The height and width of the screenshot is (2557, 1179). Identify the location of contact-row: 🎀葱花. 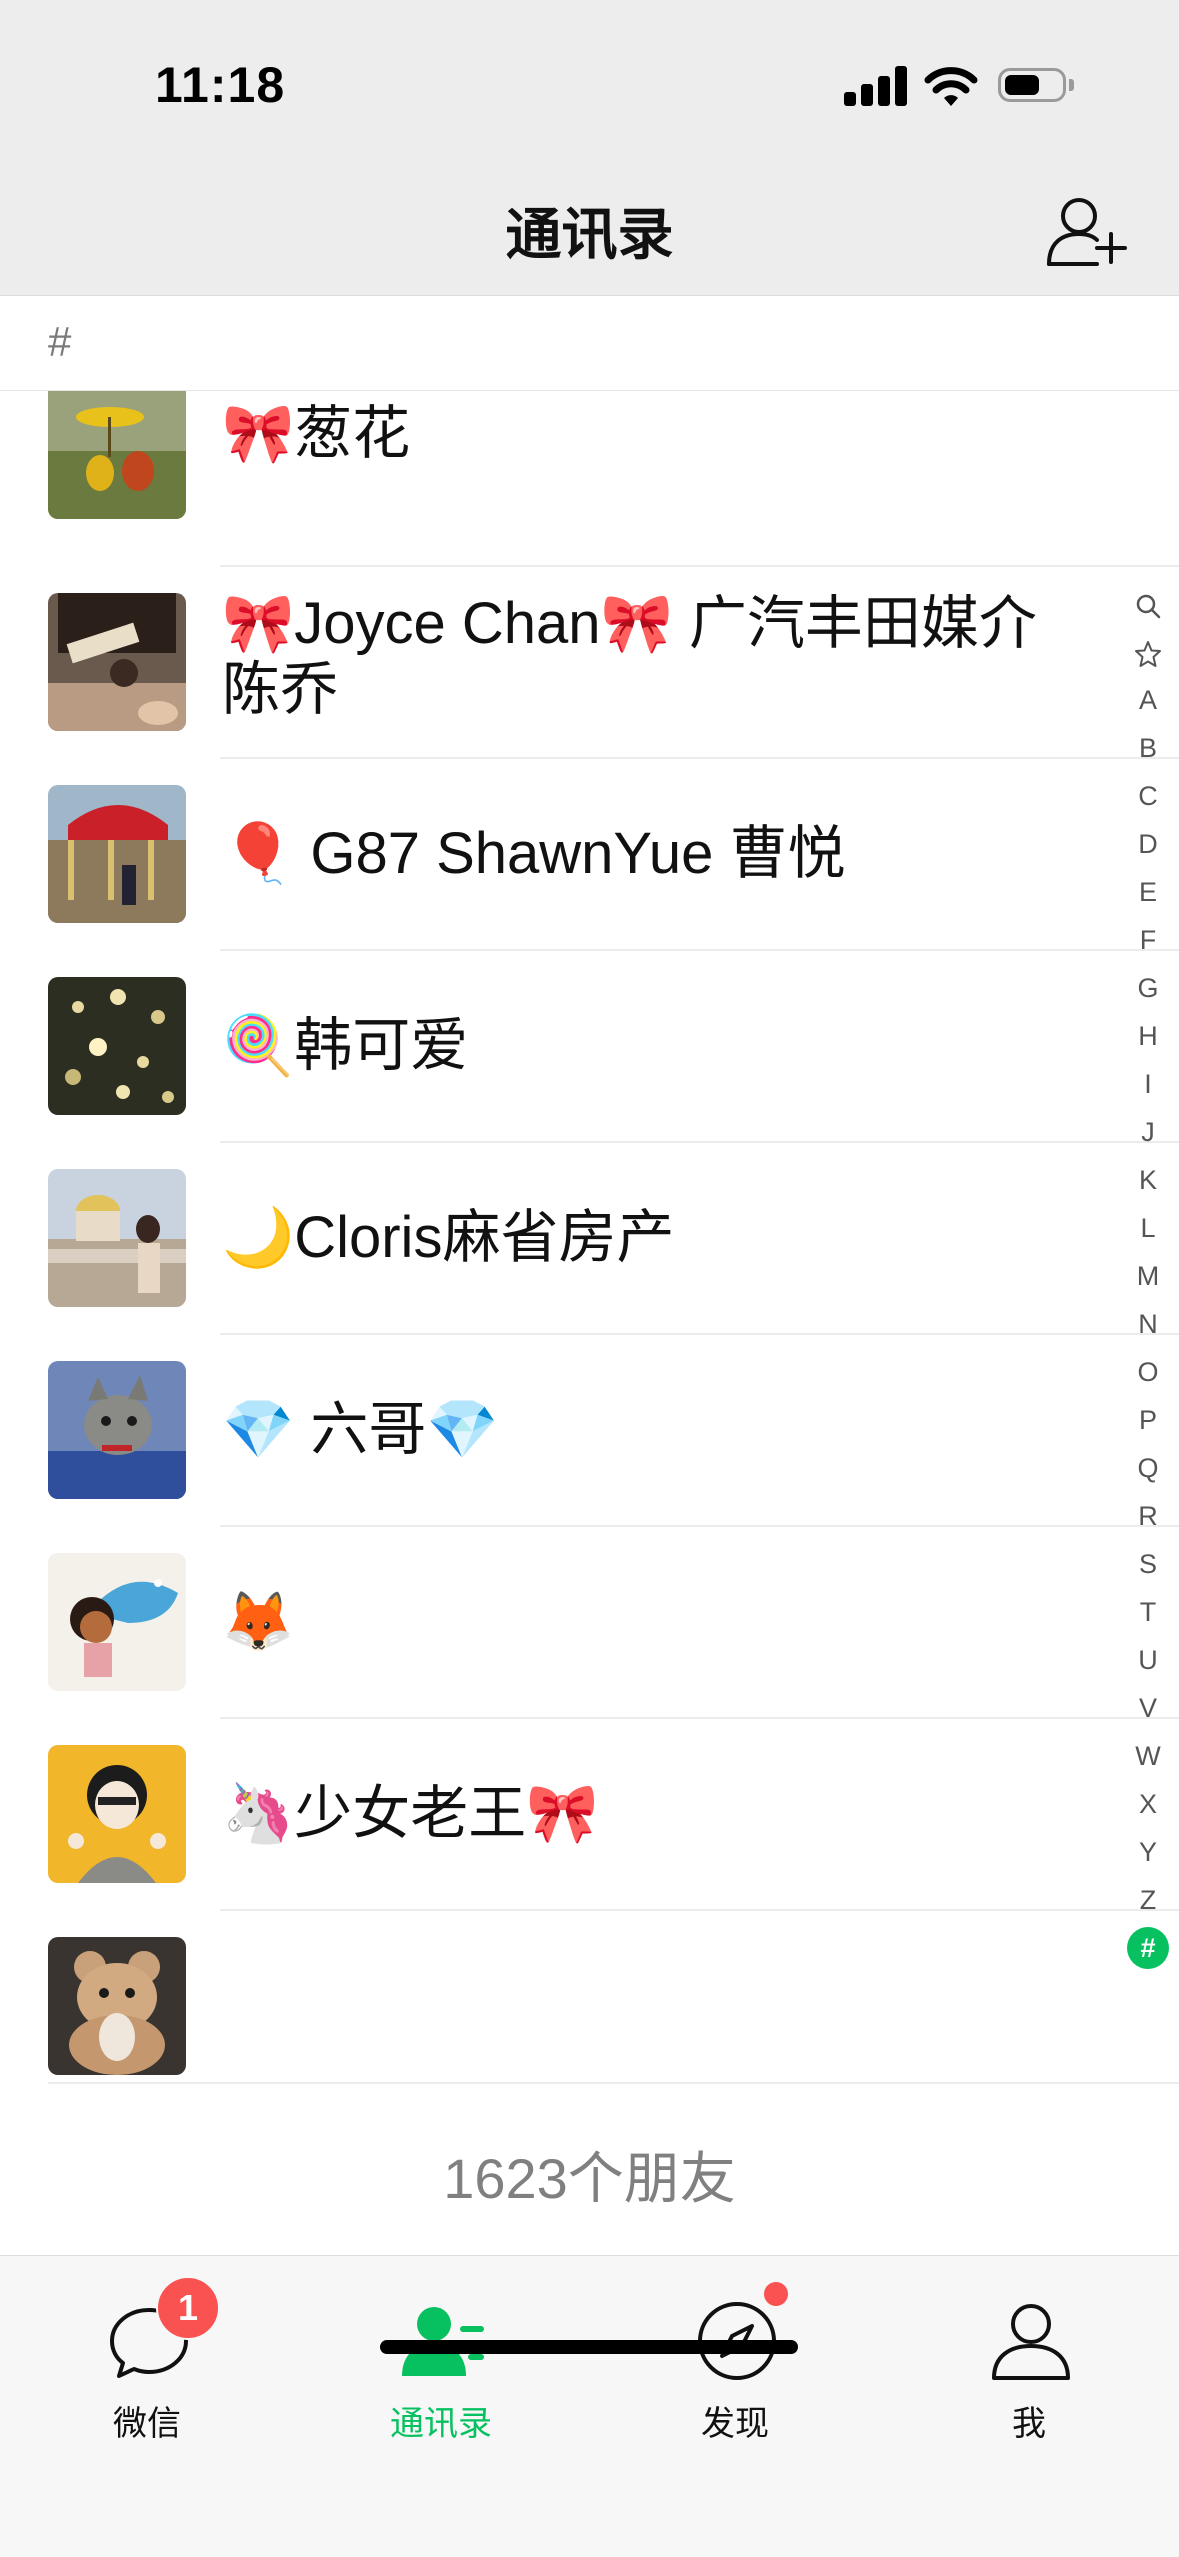
(589, 479).